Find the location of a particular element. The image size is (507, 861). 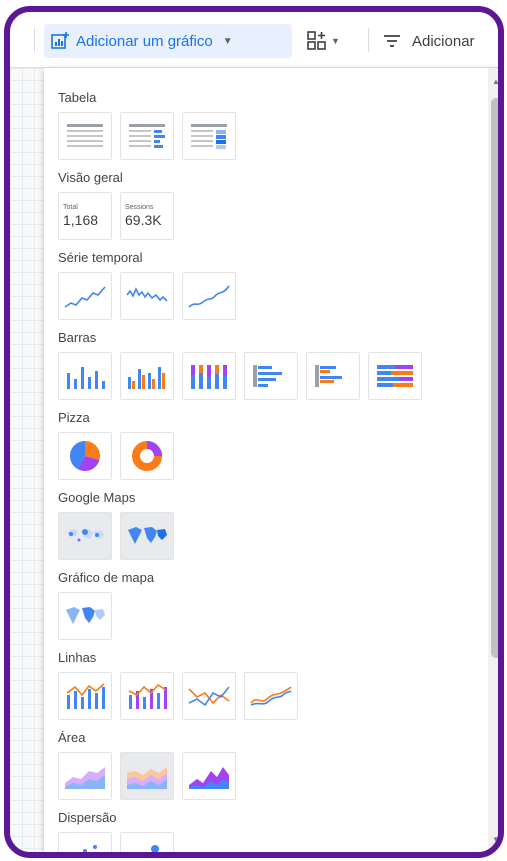

area-chart-icon is located at coordinates (85, 778).